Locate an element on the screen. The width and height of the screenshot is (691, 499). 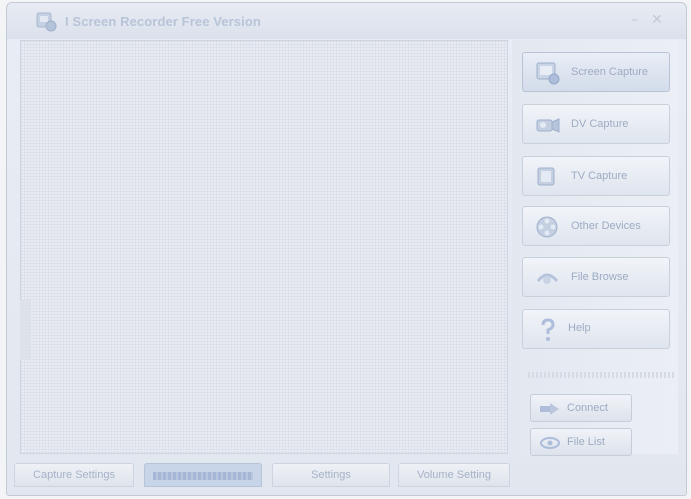
dv-camera-icon is located at coordinates (548, 125).